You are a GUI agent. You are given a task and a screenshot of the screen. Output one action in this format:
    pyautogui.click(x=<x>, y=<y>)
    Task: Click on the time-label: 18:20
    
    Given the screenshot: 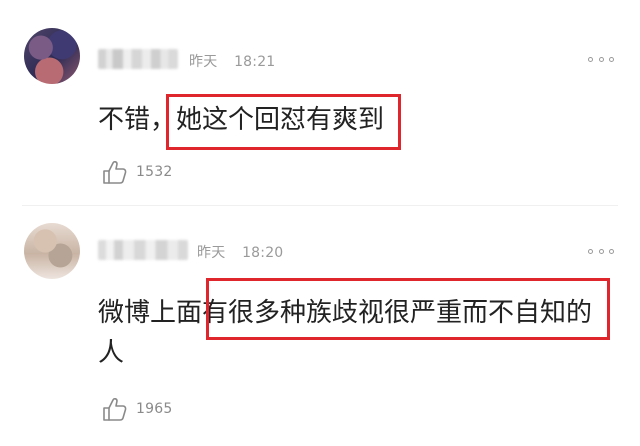 What is the action you would take?
    pyautogui.click(x=263, y=253)
    